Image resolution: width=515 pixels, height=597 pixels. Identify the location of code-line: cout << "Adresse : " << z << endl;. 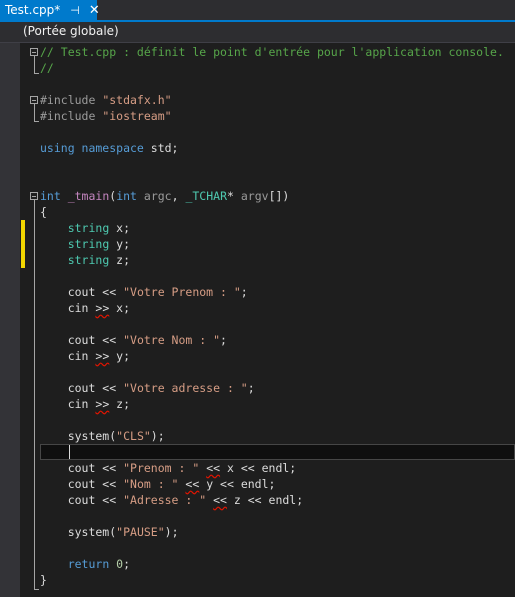
(277, 500).